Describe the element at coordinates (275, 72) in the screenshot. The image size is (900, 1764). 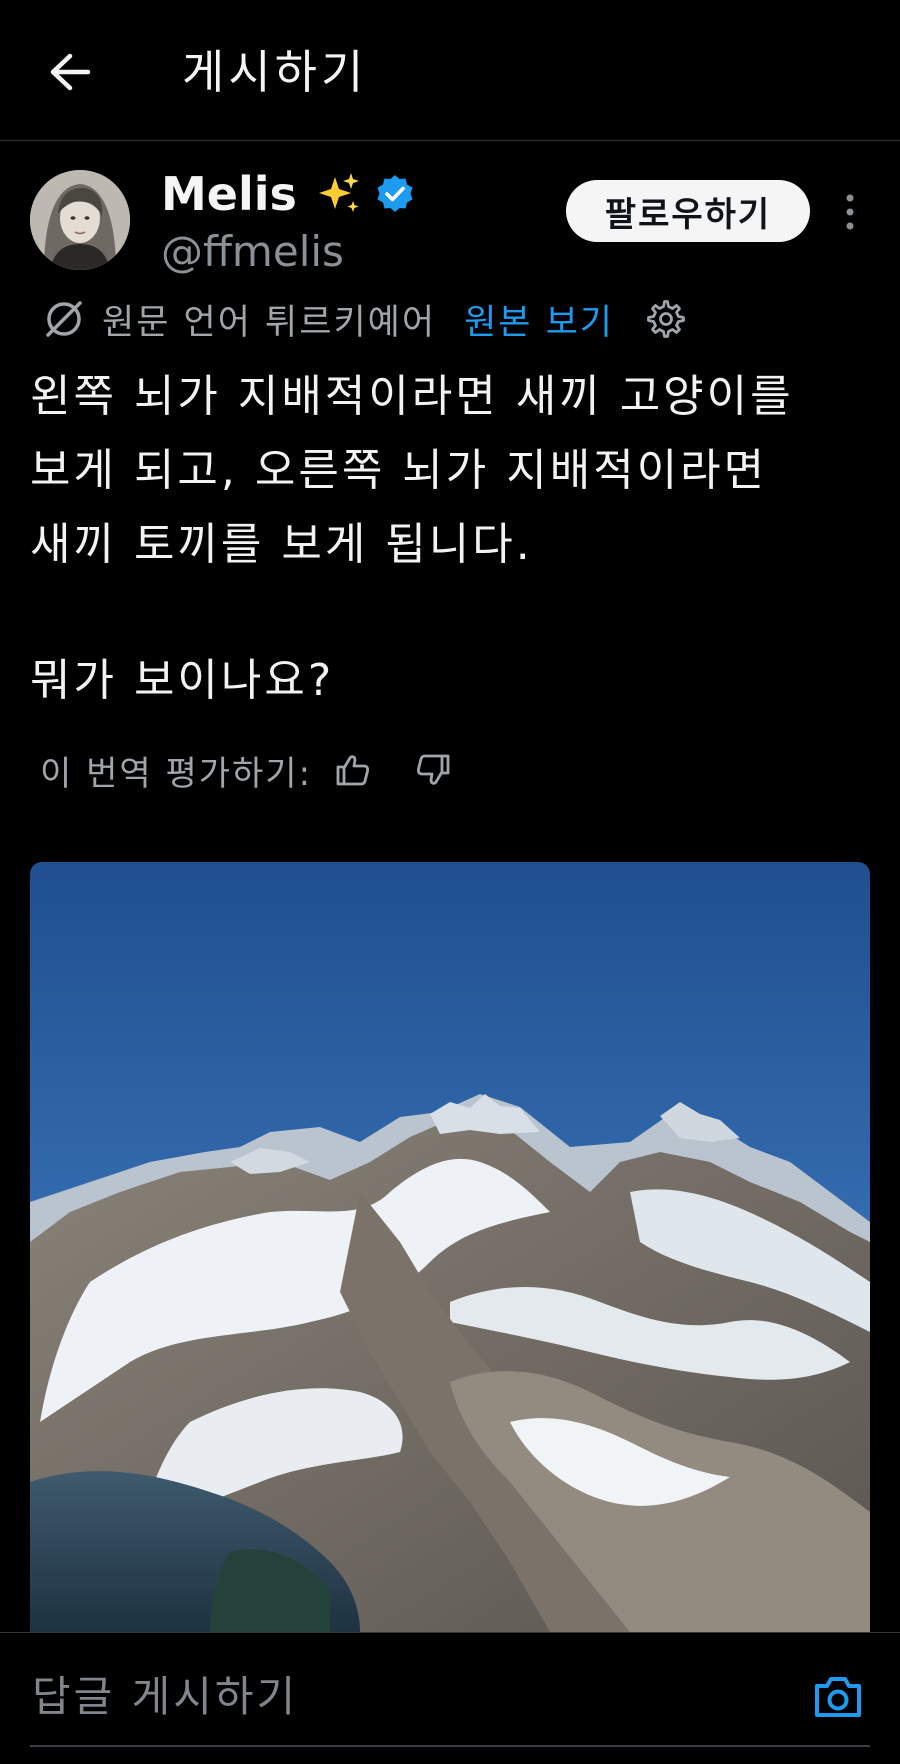
I see `page-title: 게시하기` at that location.